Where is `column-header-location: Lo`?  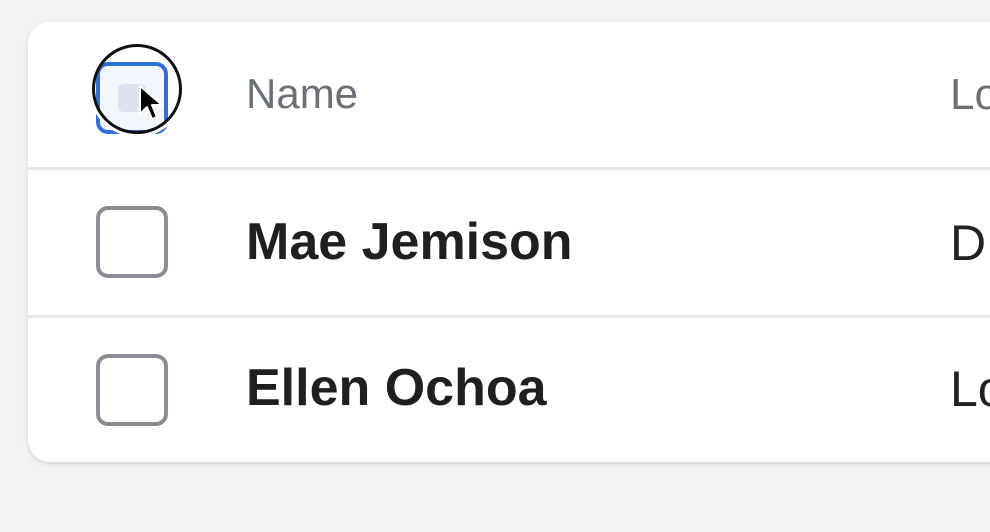 column-header-location: Lo is located at coordinates (970, 95).